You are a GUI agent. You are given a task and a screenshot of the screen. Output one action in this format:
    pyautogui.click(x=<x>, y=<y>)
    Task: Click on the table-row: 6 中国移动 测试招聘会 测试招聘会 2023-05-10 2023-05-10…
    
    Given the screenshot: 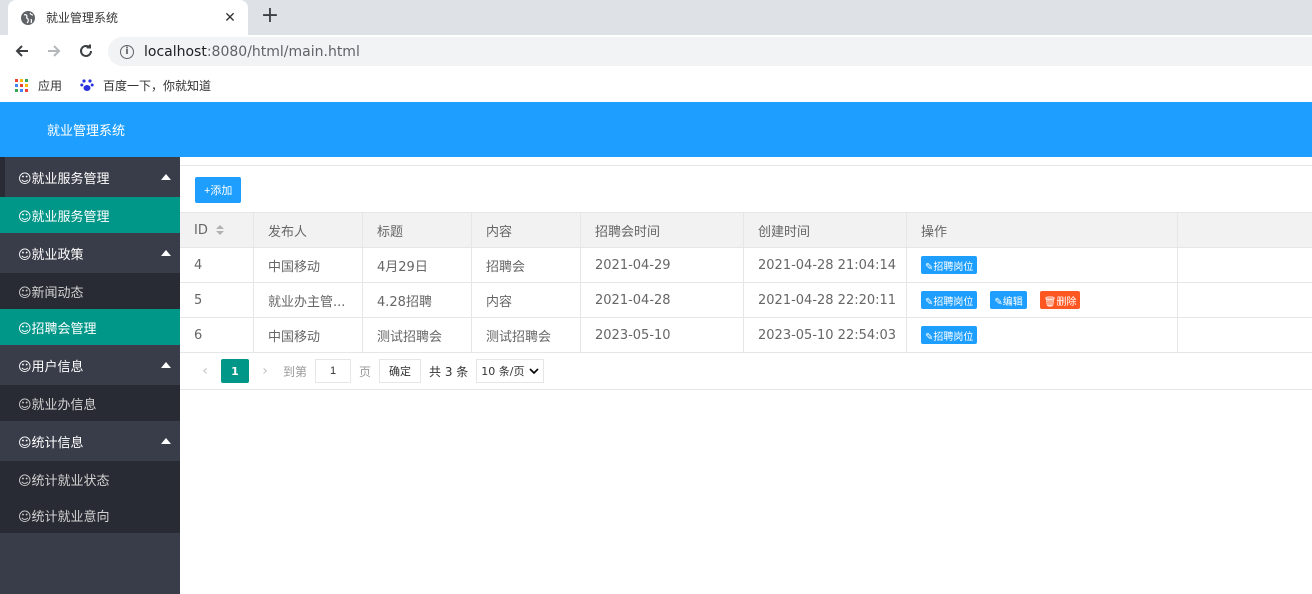 What is the action you would take?
    pyautogui.click(x=746, y=335)
    